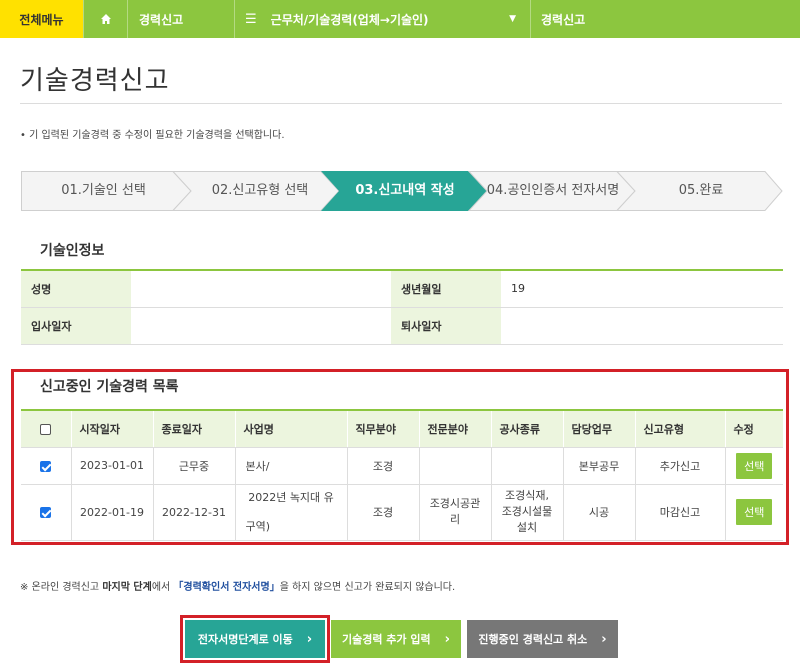  I want to click on col-project-name: 사업명, so click(290, 429).